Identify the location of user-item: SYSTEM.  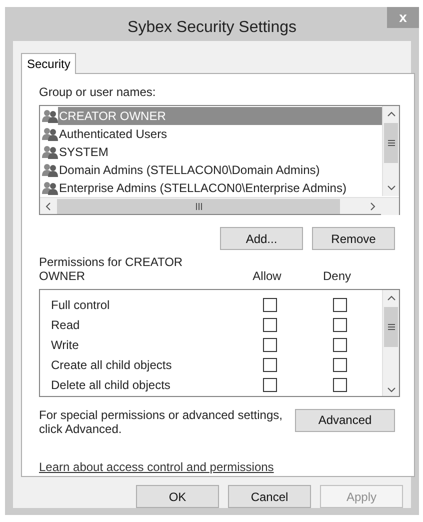
(211, 152).